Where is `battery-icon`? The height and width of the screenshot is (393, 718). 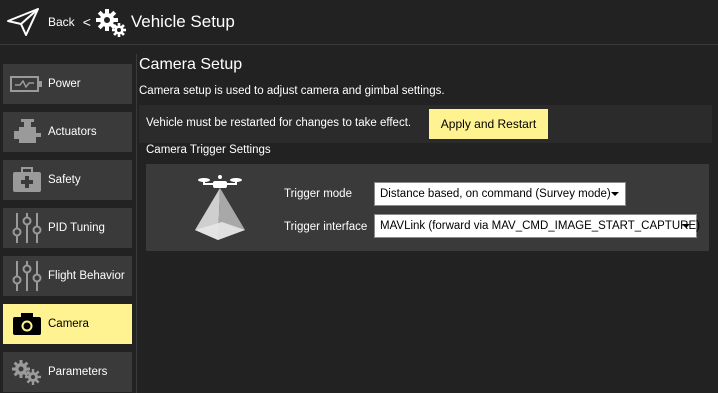 battery-icon is located at coordinates (27, 84).